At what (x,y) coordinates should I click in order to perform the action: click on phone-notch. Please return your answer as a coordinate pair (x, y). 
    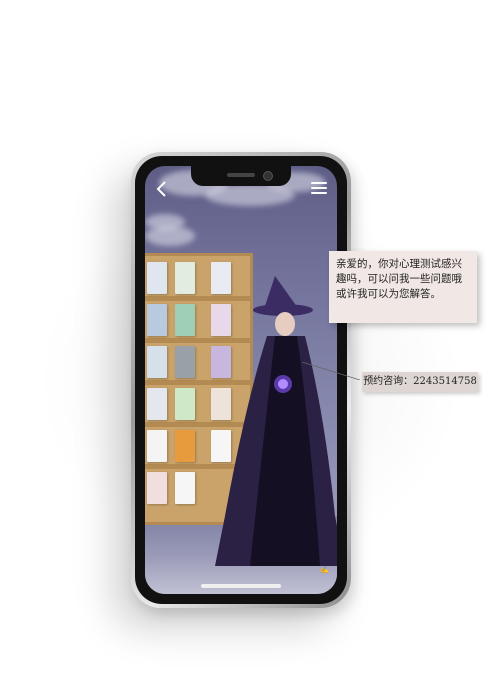
    Looking at the image, I should click on (241, 176).